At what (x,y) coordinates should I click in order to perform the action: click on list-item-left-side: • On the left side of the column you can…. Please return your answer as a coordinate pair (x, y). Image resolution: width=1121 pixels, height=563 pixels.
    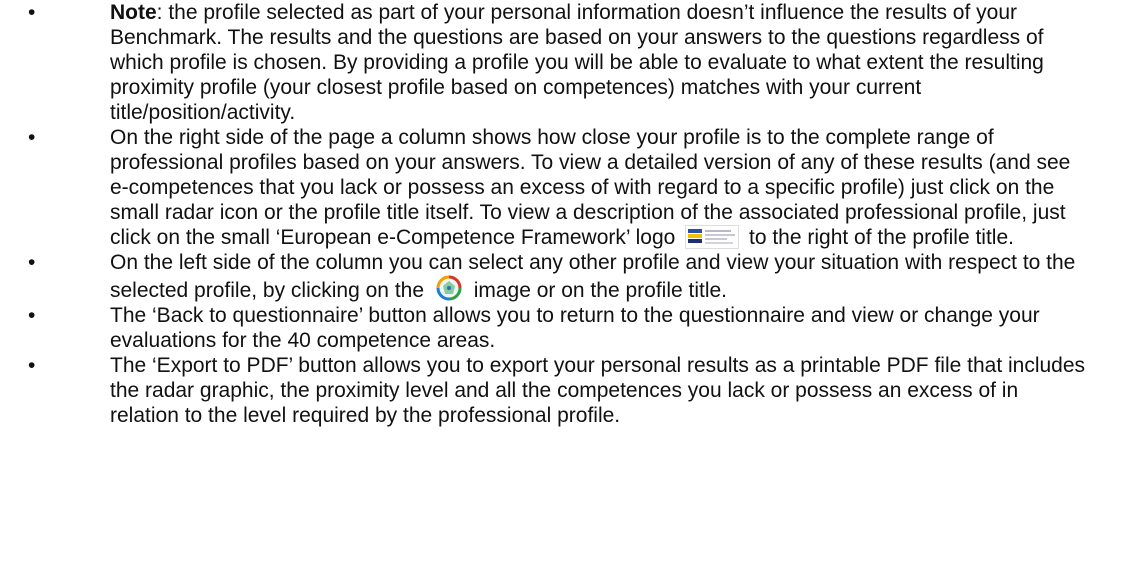
    Looking at the image, I should click on (560, 276).